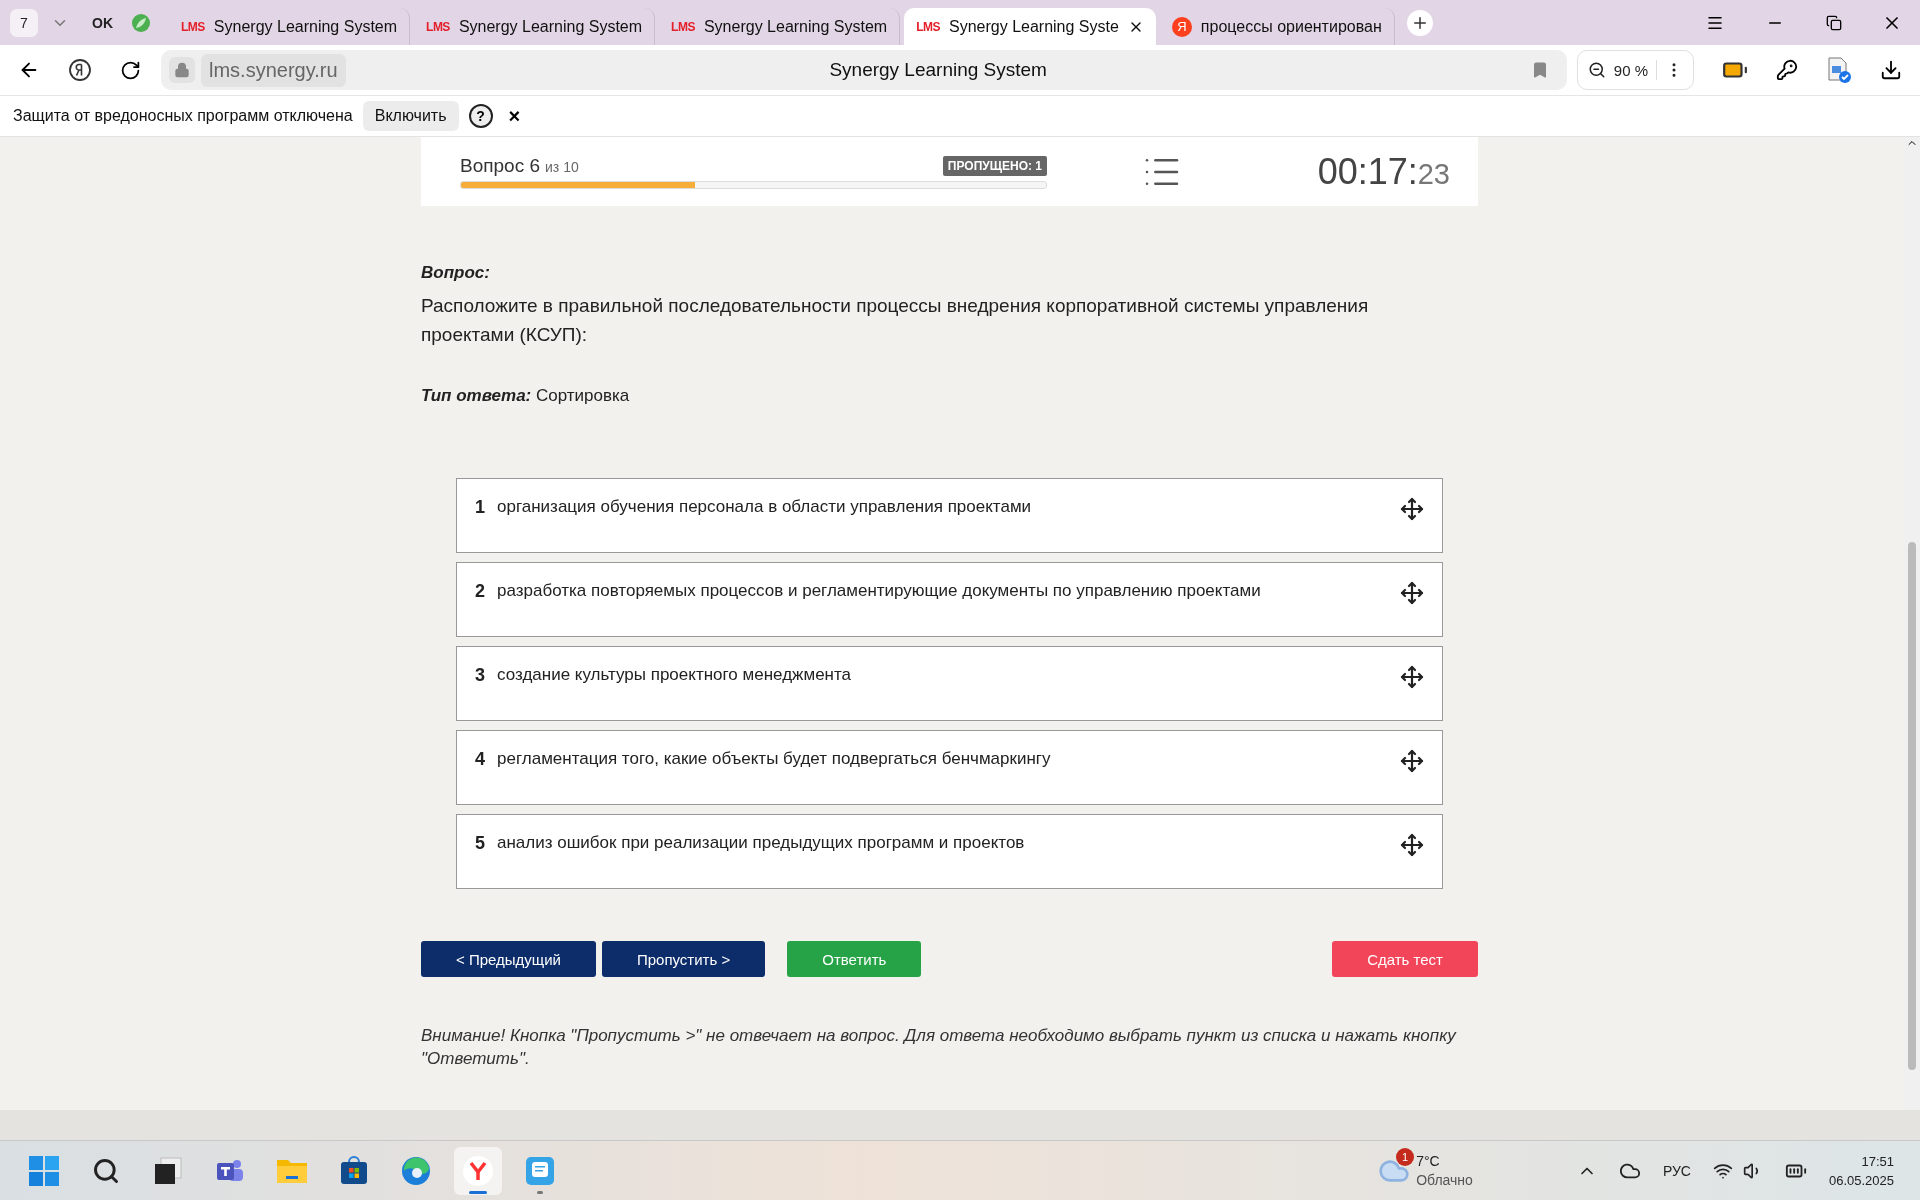  Describe the element at coordinates (1383, 171) in the screenshot. I see `timer: 00:17:23` at that location.